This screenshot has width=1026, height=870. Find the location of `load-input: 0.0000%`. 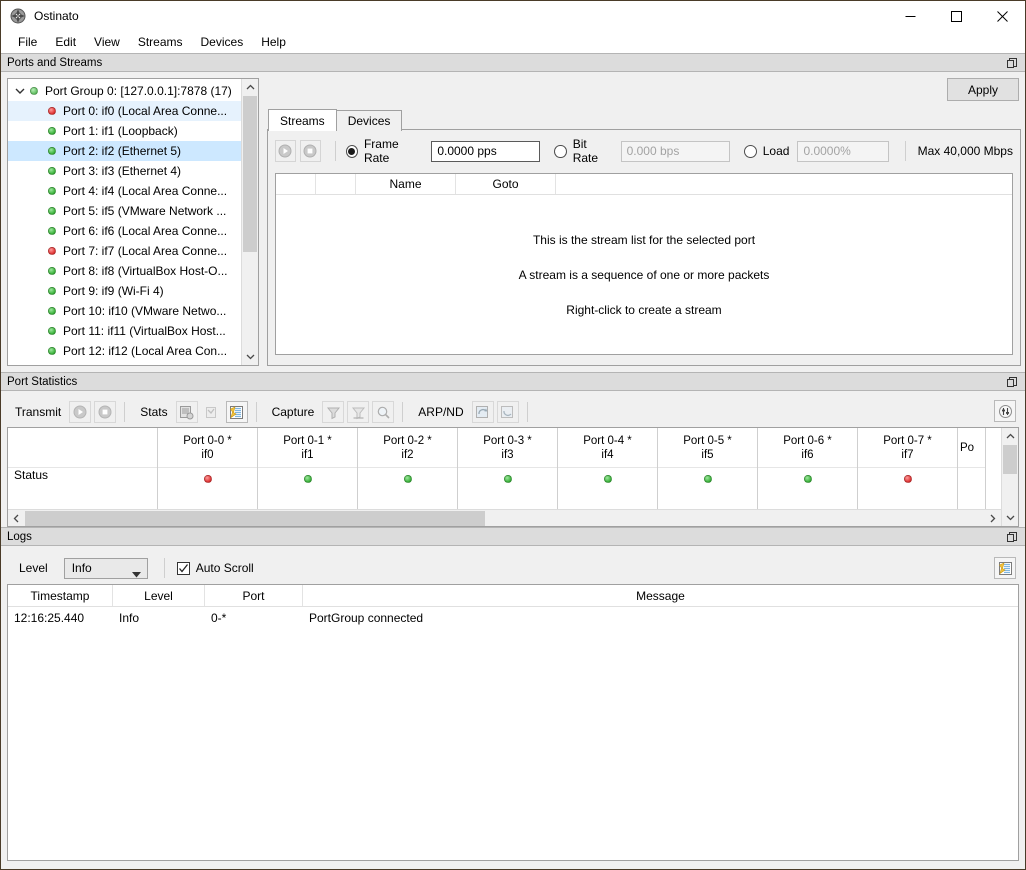

load-input: 0.0000% is located at coordinates (843, 151).